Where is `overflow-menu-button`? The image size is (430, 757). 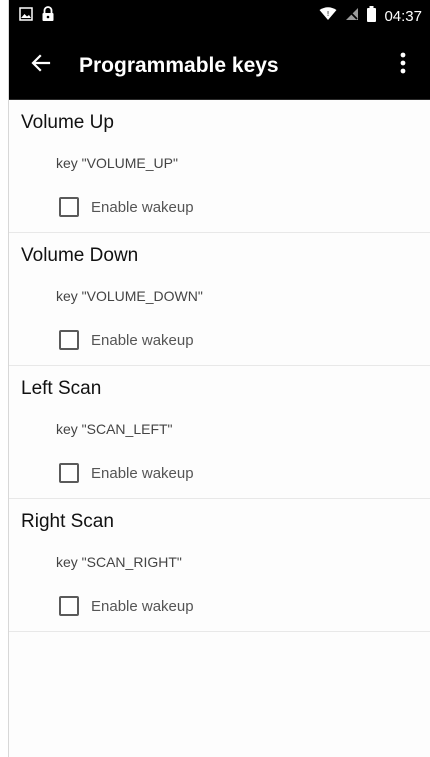 overflow-menu-button is located at coordinates (403, 66).